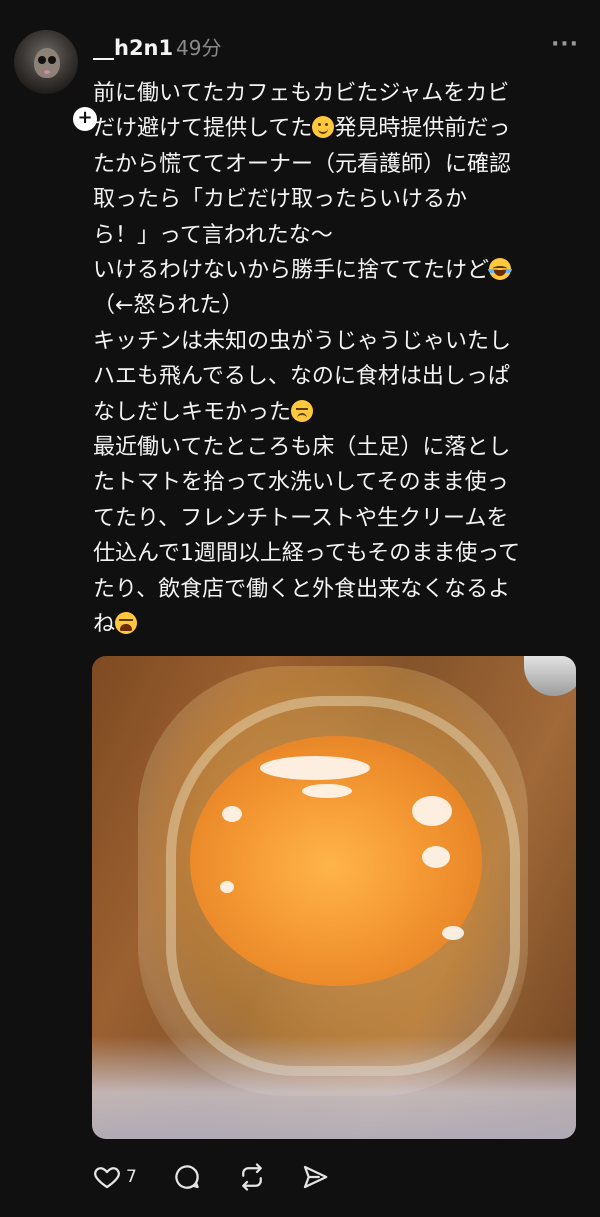  What do you see at coordinates (422, 129) in the screenshot?
I see `post-body-text: 発見時提供前だっ` at bounding box center [422, 129].